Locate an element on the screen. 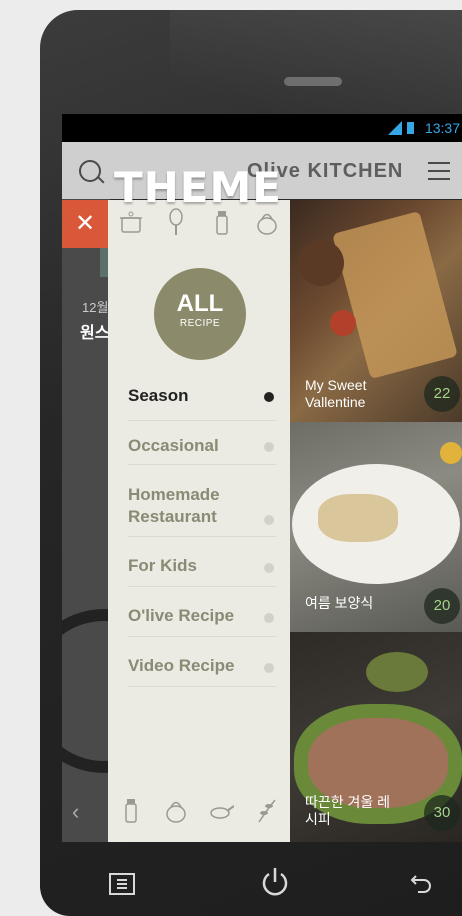 The height and width of the screenshot is (916, 462). power-icon is located at coordinates (275, 882).